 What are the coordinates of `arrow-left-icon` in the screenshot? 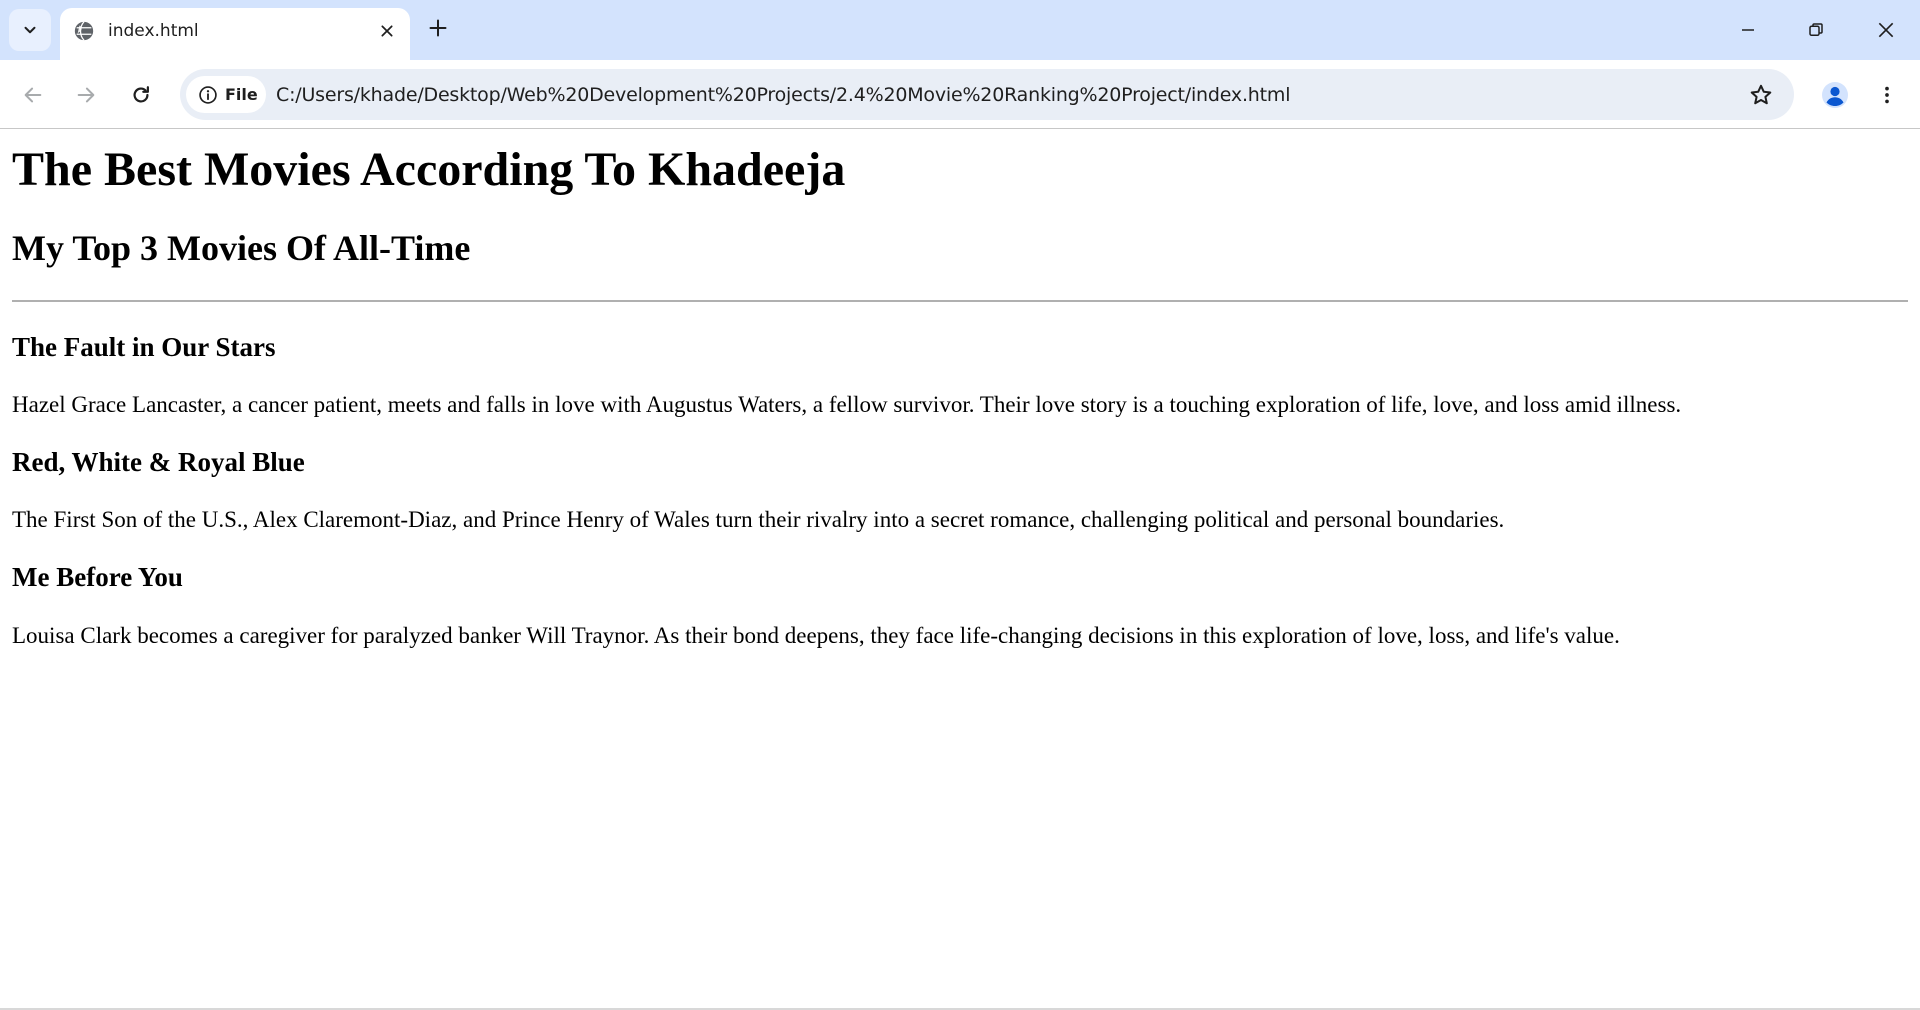 It's located at (33, 95).